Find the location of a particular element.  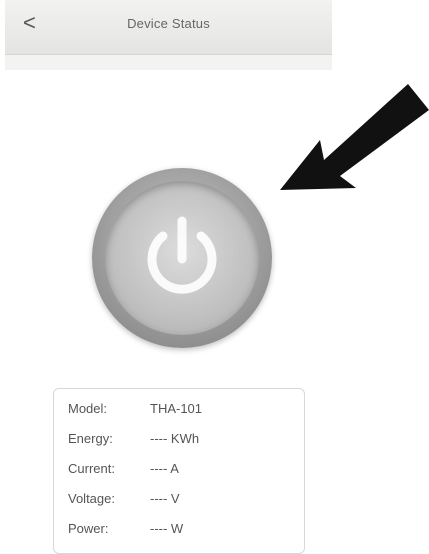

info-label: Power: is located at coordinates (88, 528).